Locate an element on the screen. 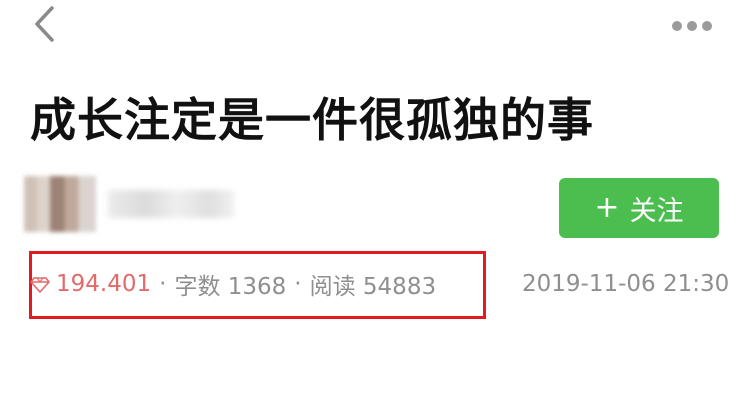 The image size is (748, 402). more-dots-icon is located at coordinates (692, 26).